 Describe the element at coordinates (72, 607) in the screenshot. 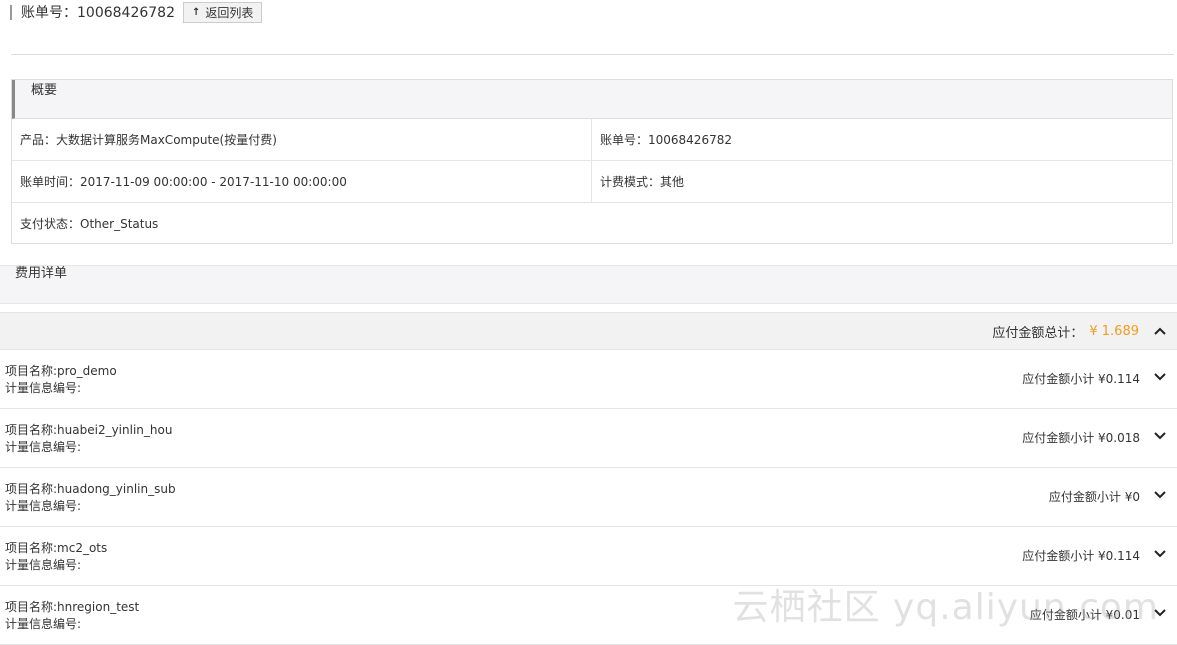

I see `project-name: 项目名称:hnregion_test` at that location.